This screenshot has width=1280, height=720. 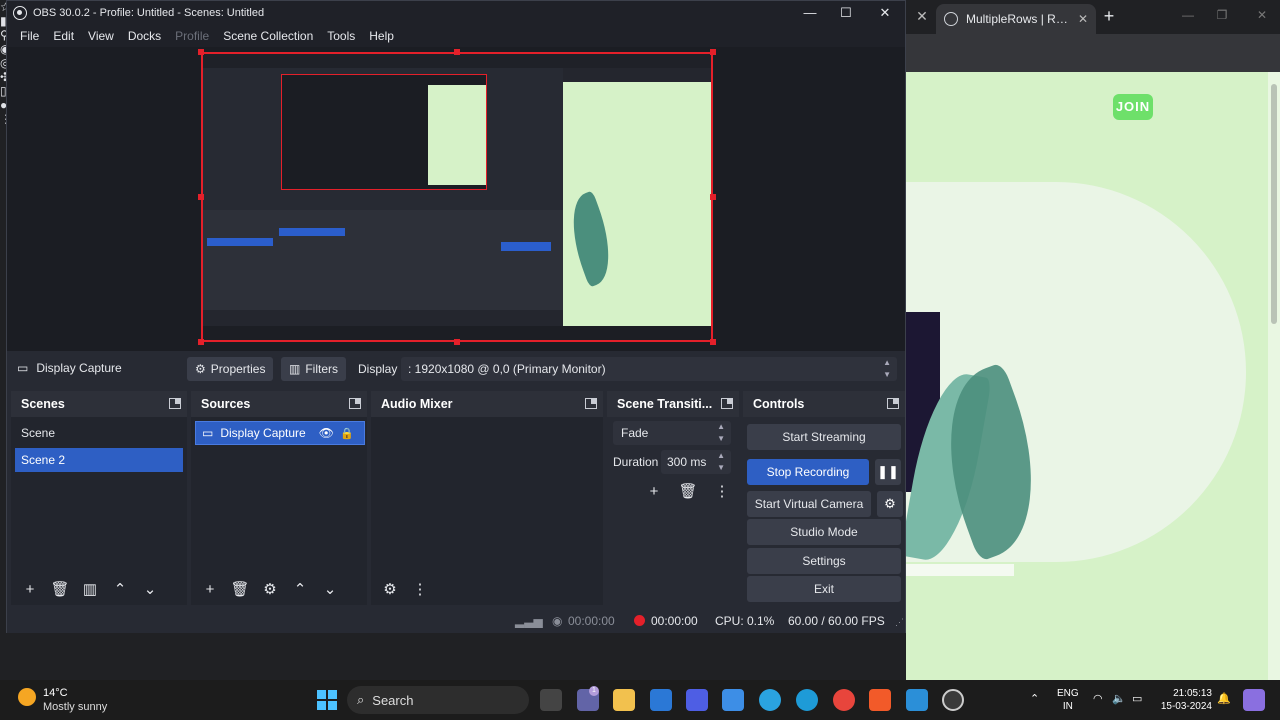 I want to click on copilot-icon, so click(x=1254, y=700).